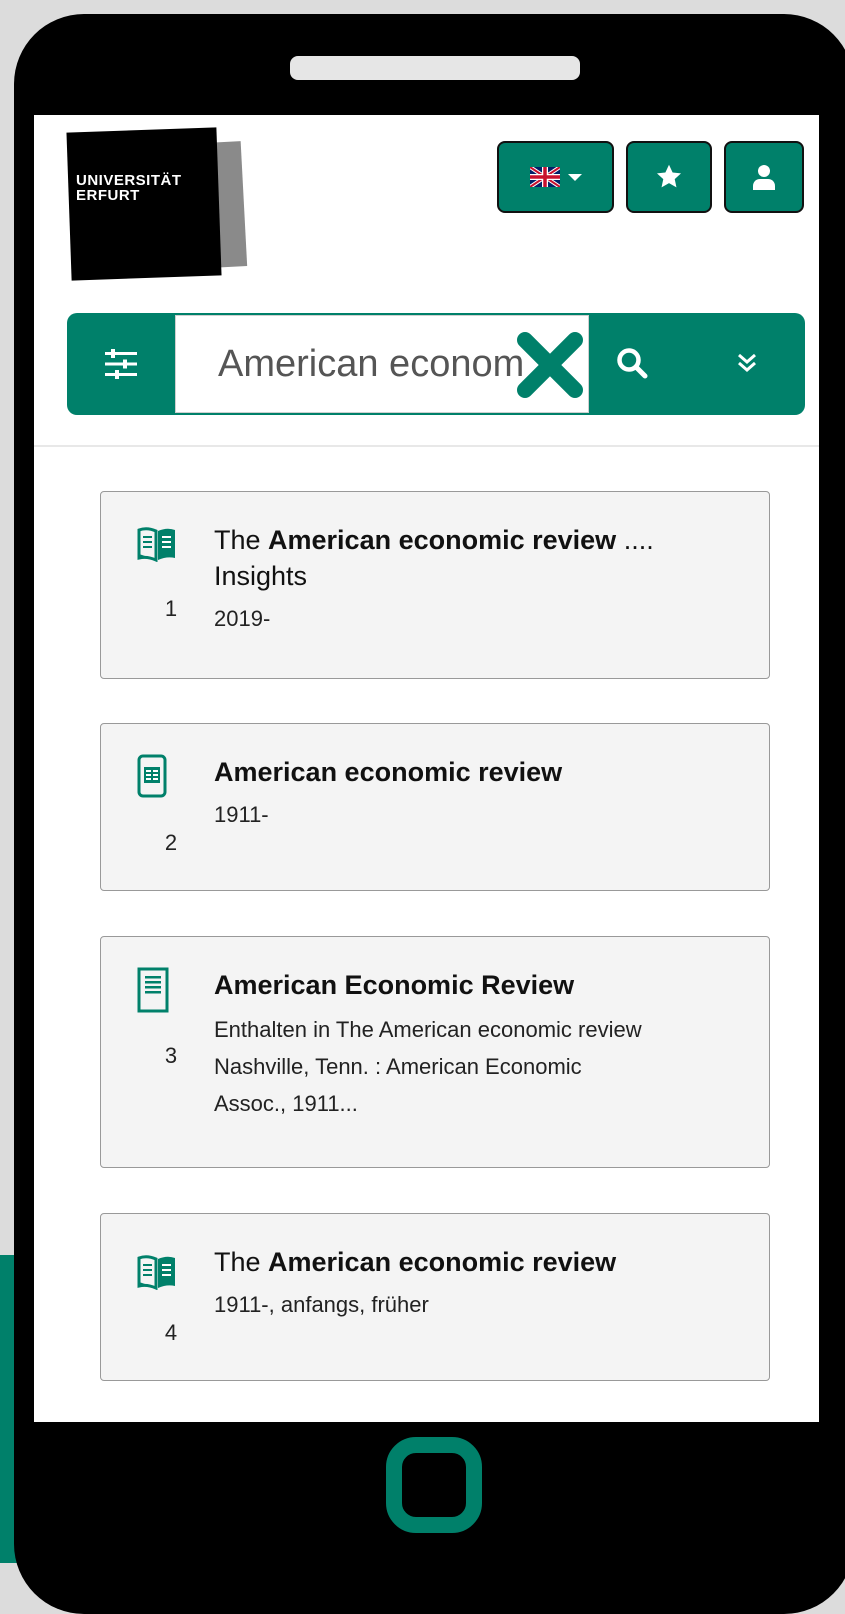 This screenshot has width=845, height=1614. Describe the element at coordinates (242, 618) in the screenshot. I see `result-meta: 2019-` at that location.